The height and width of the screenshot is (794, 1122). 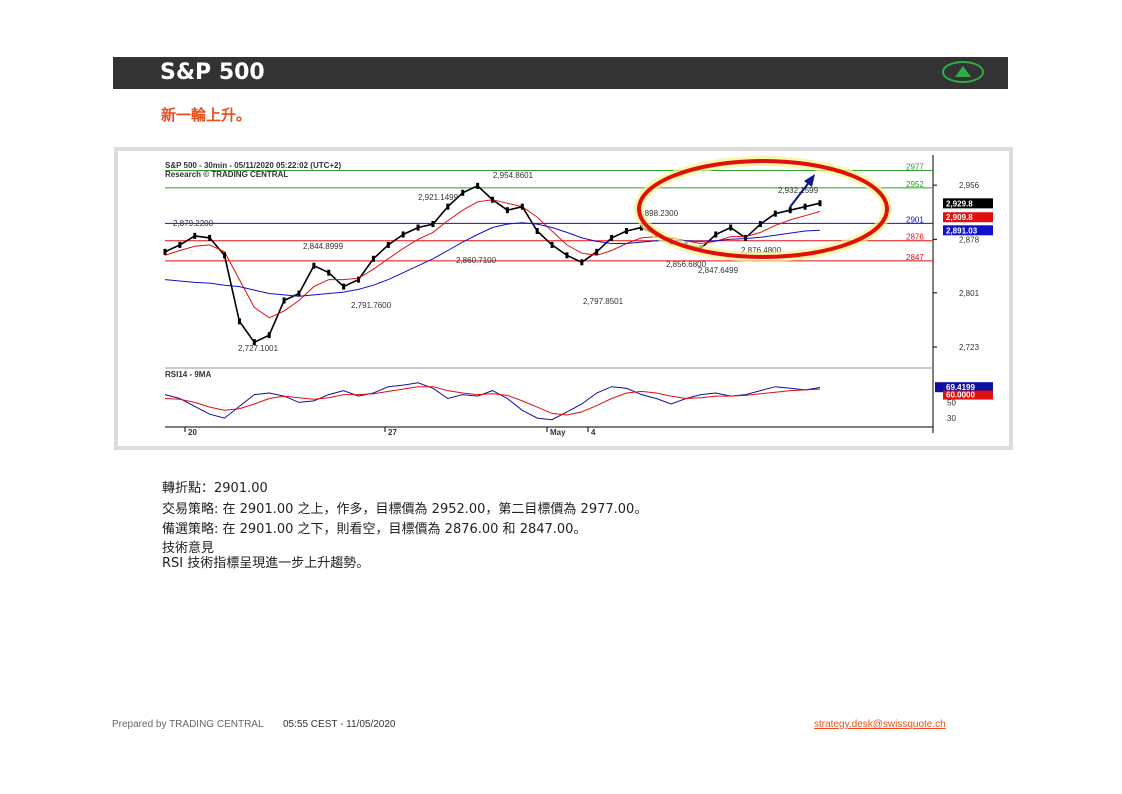 I want to click on price-tag-label: 2,929.8, so click(x=959, y=203).